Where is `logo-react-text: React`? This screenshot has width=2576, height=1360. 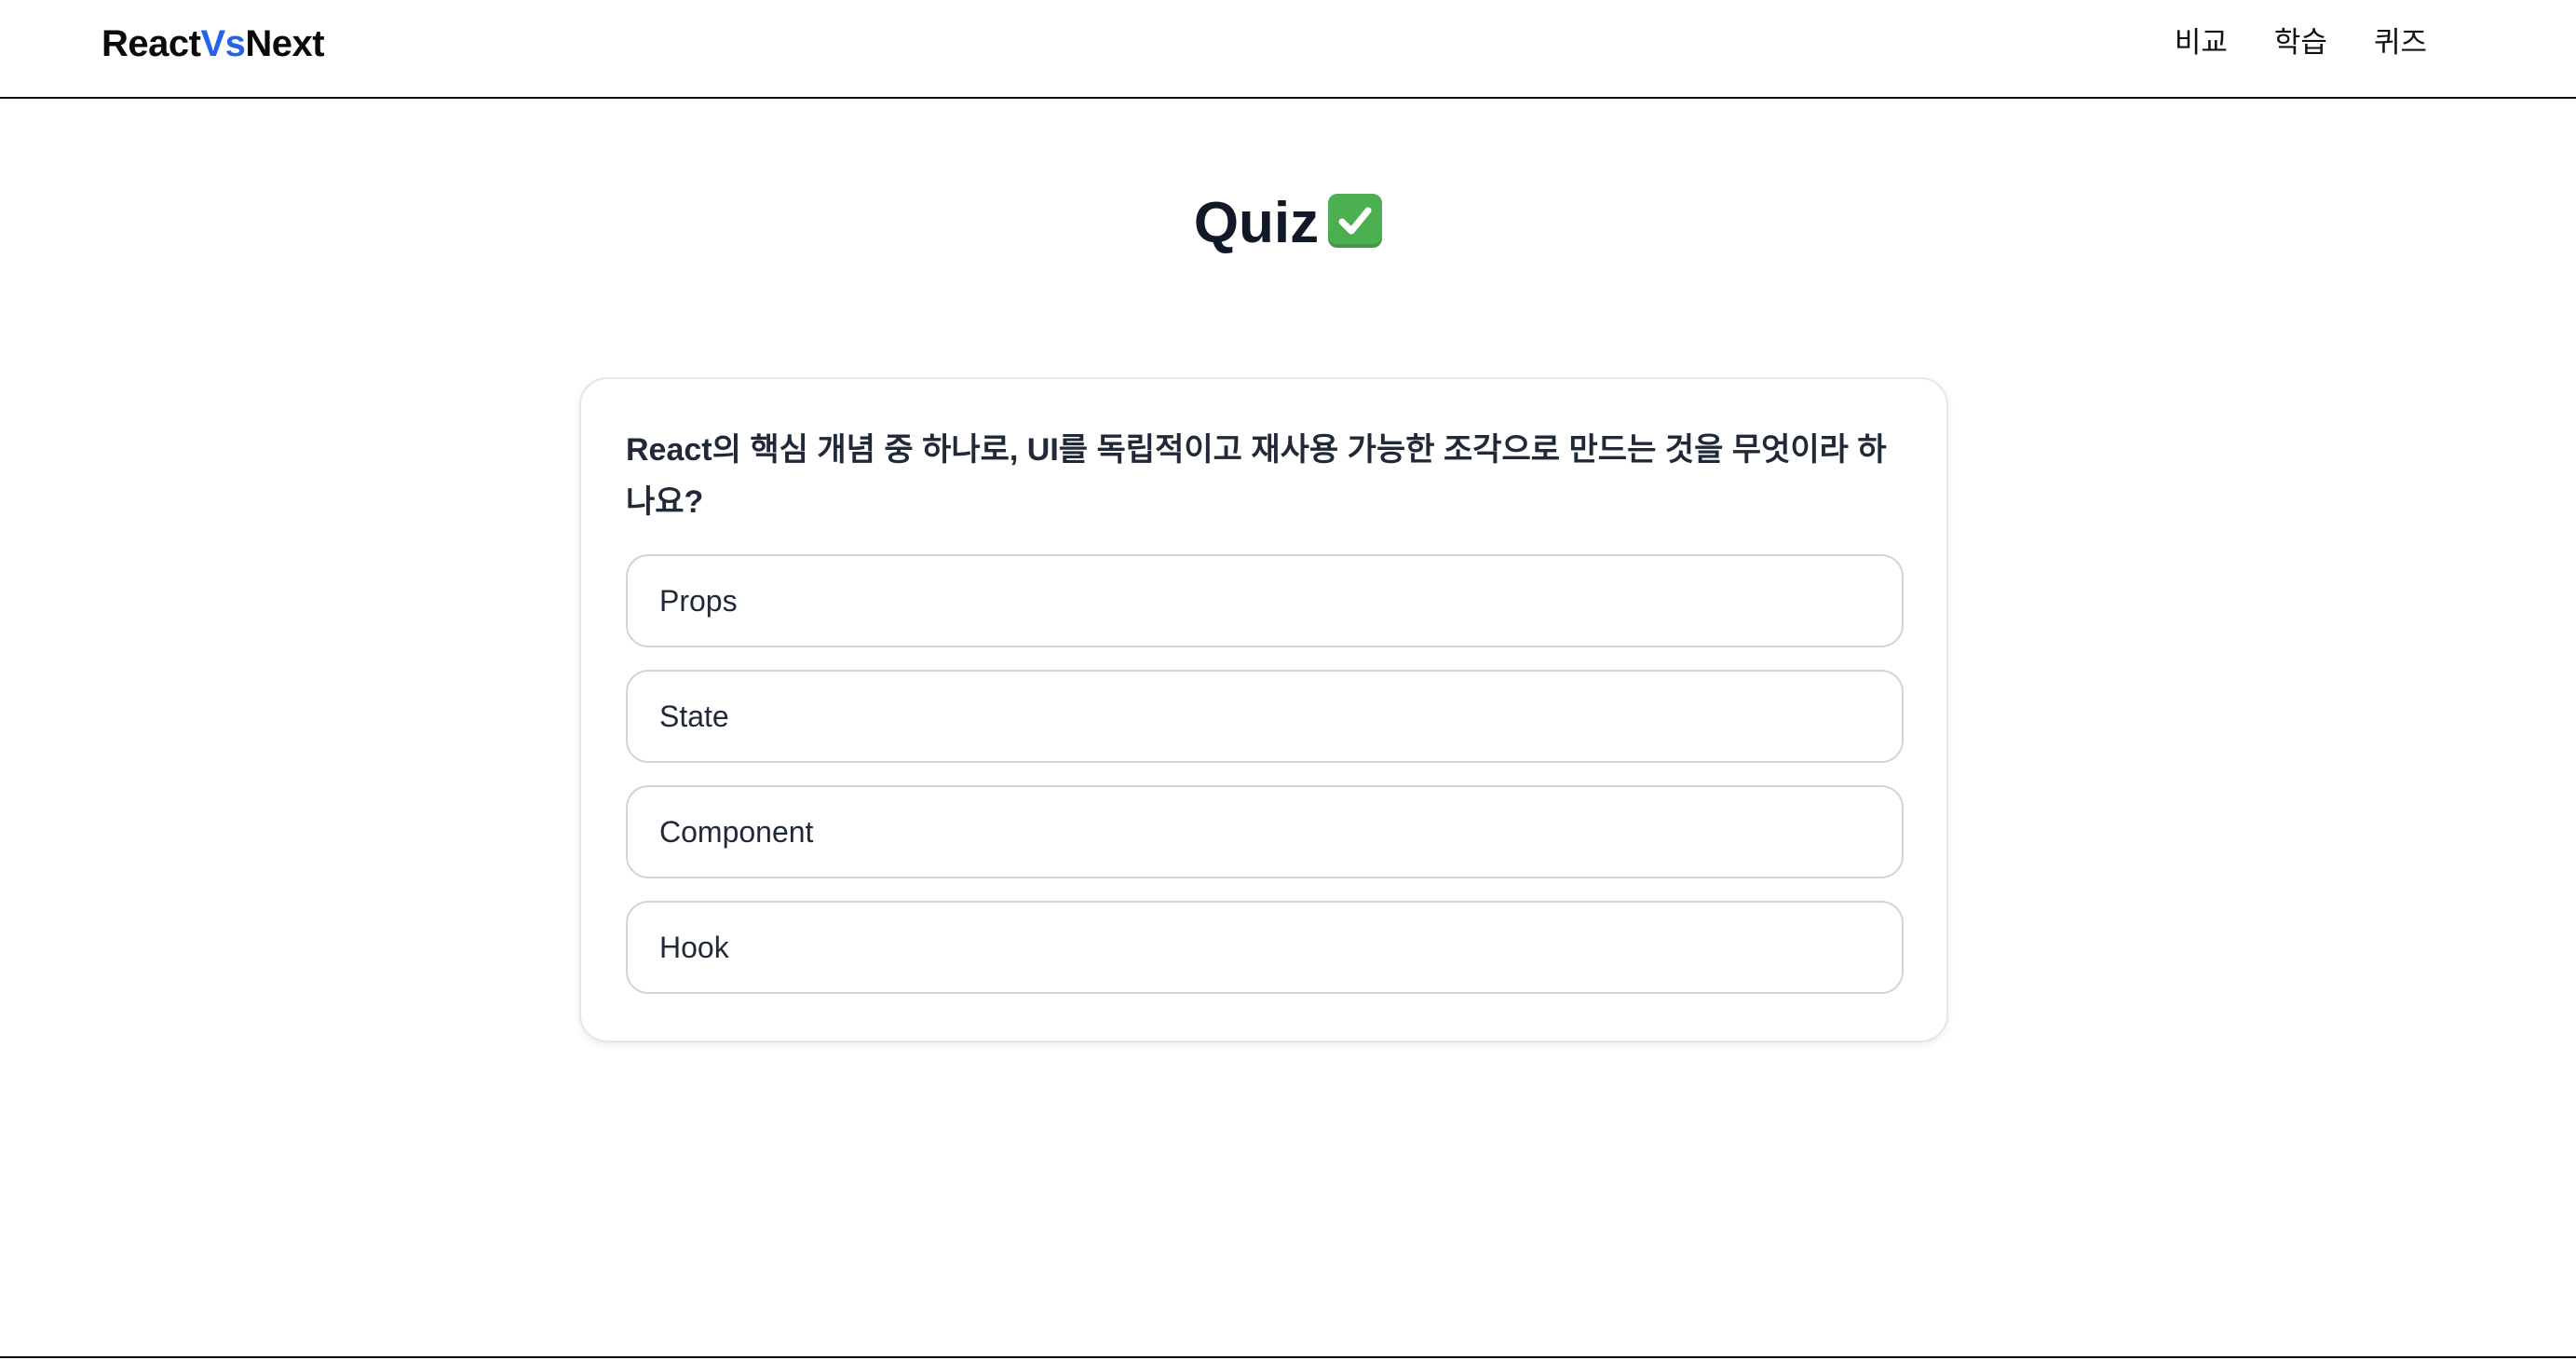
logo-react-text: React is located at coordinates (151, 43).